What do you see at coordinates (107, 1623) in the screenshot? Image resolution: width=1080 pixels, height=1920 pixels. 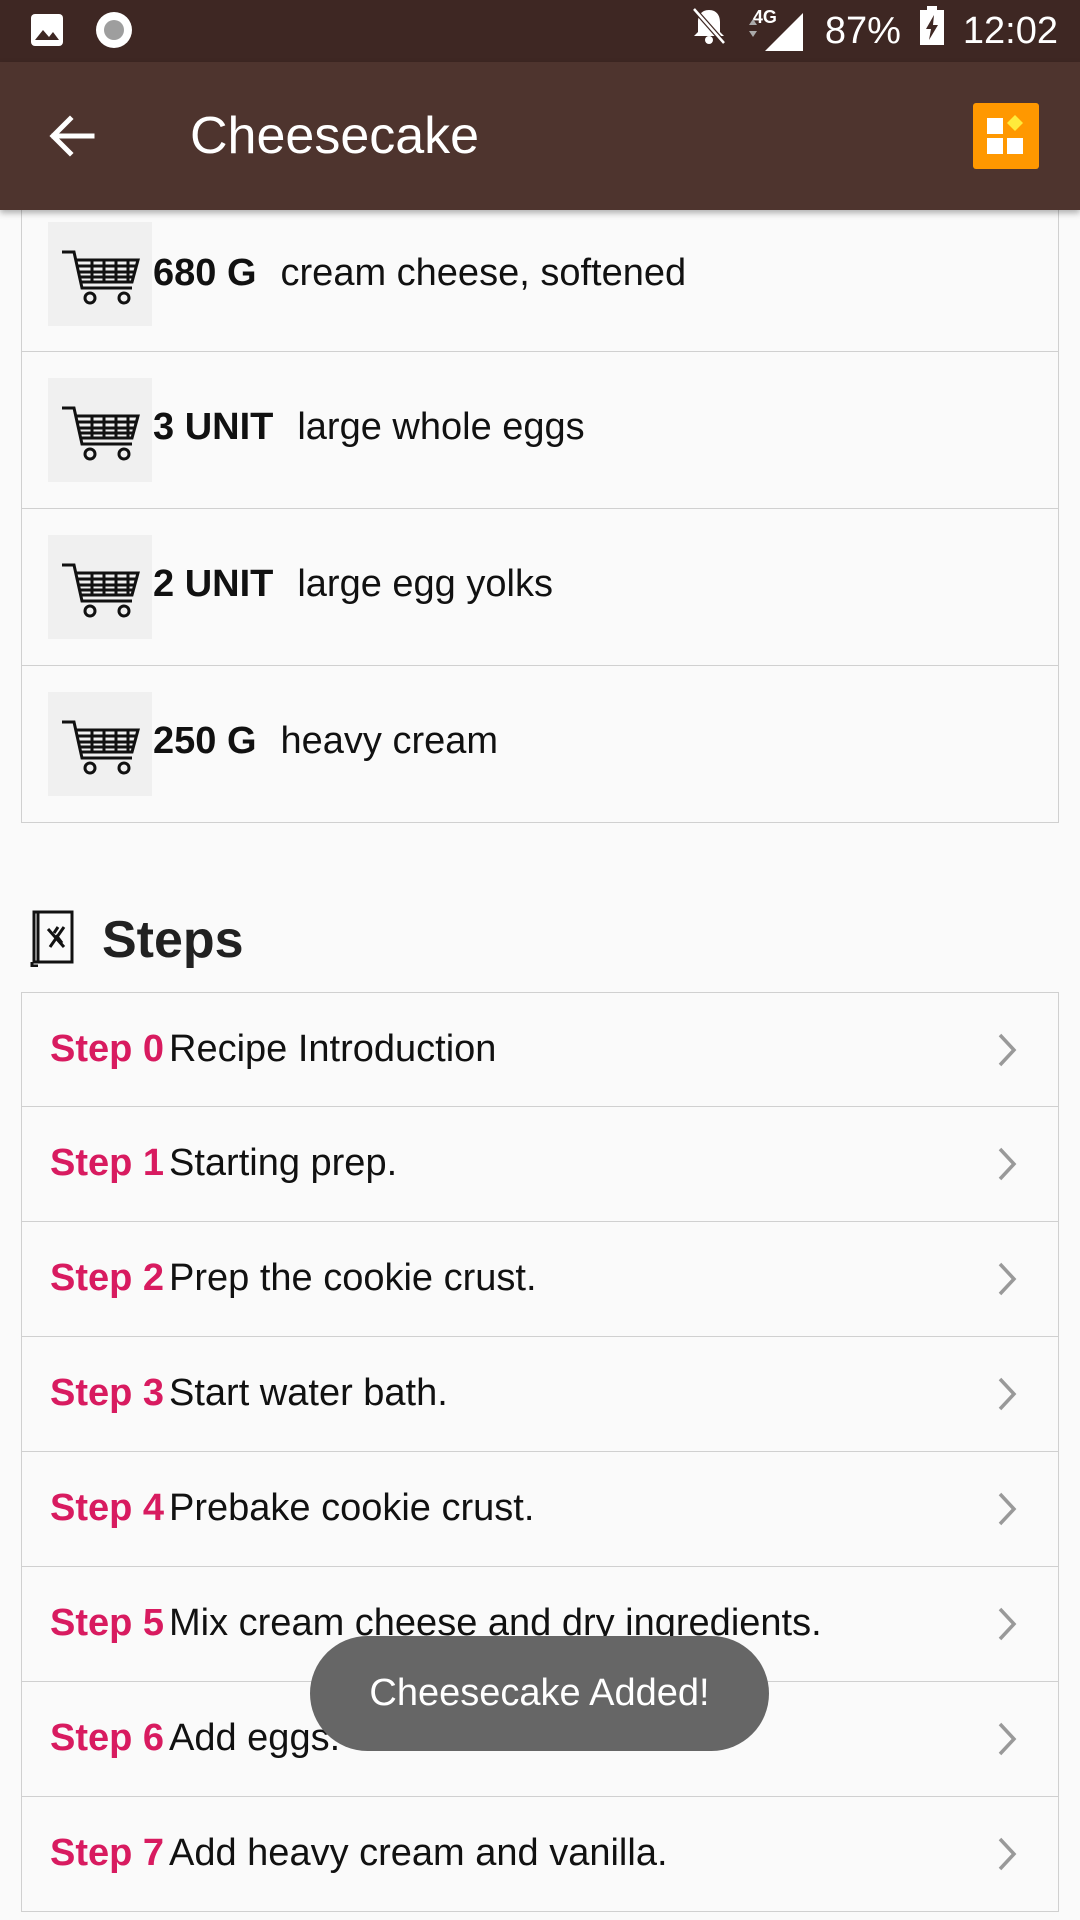 I see `step-label: Step 5` at bounding box center [107, 1623].